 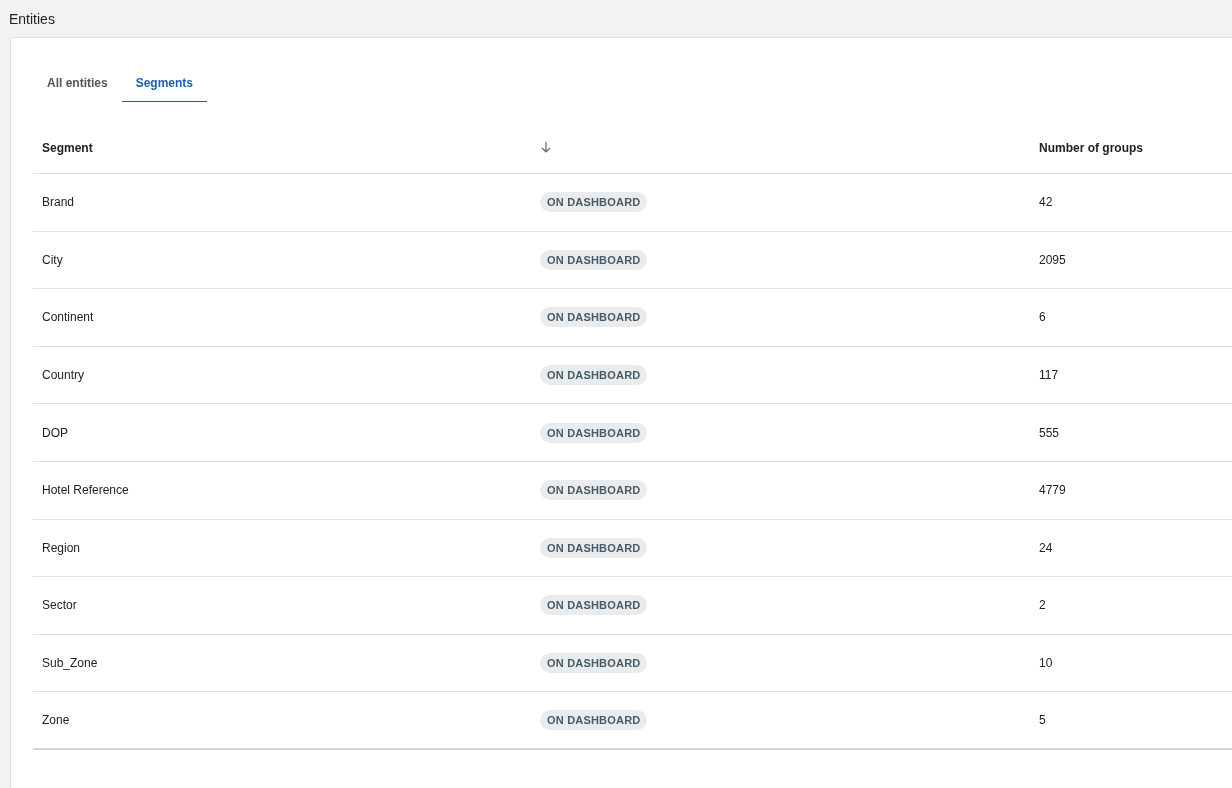 What do you see at coordinates (60, 605) in the screenshot?
I see `segment-name: Sector` at bounding box center [60, 605].